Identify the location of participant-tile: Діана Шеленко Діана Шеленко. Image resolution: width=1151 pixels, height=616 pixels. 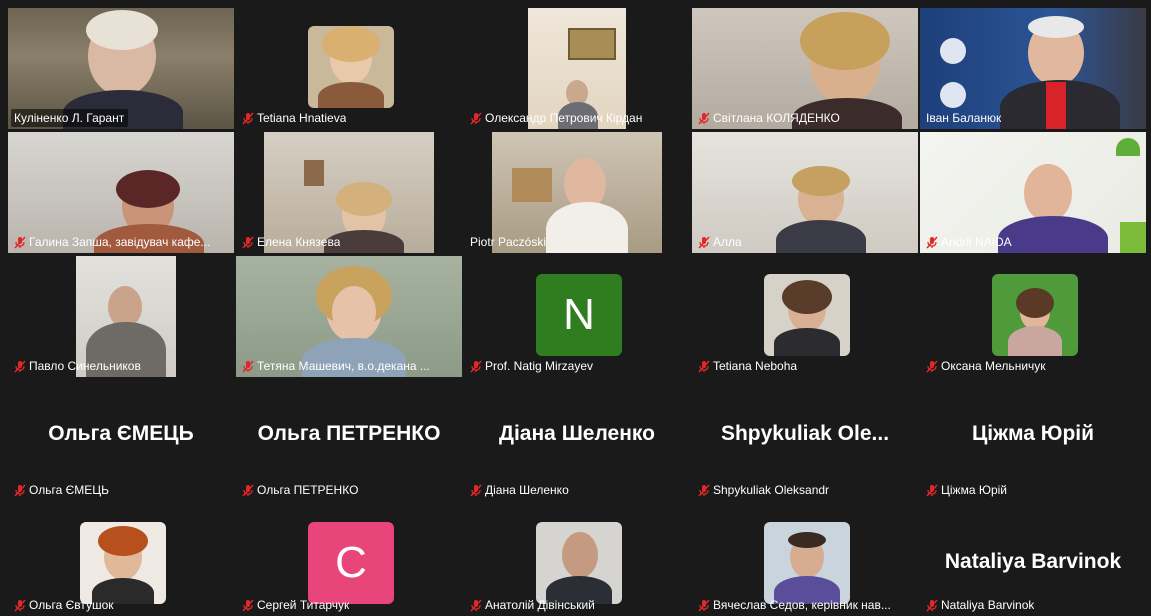
(577, 440).